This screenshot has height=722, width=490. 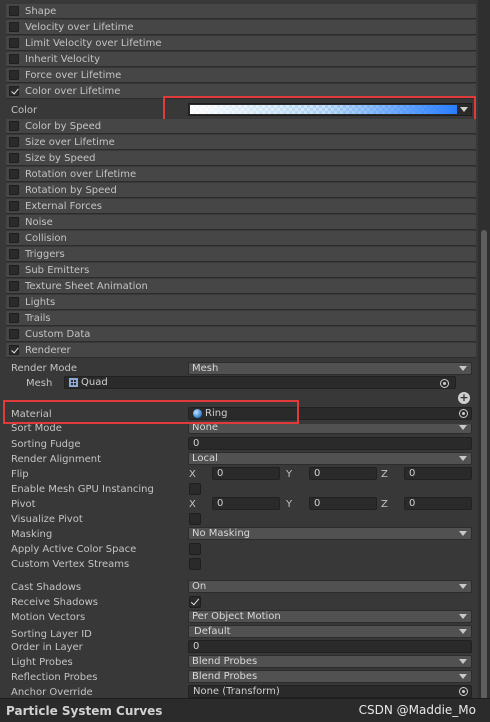 What do you see at coordinates (54, 602) in the screenshot?
I see `receive-shadows-label: Receive Shadows` at bounding box center [54, 602].